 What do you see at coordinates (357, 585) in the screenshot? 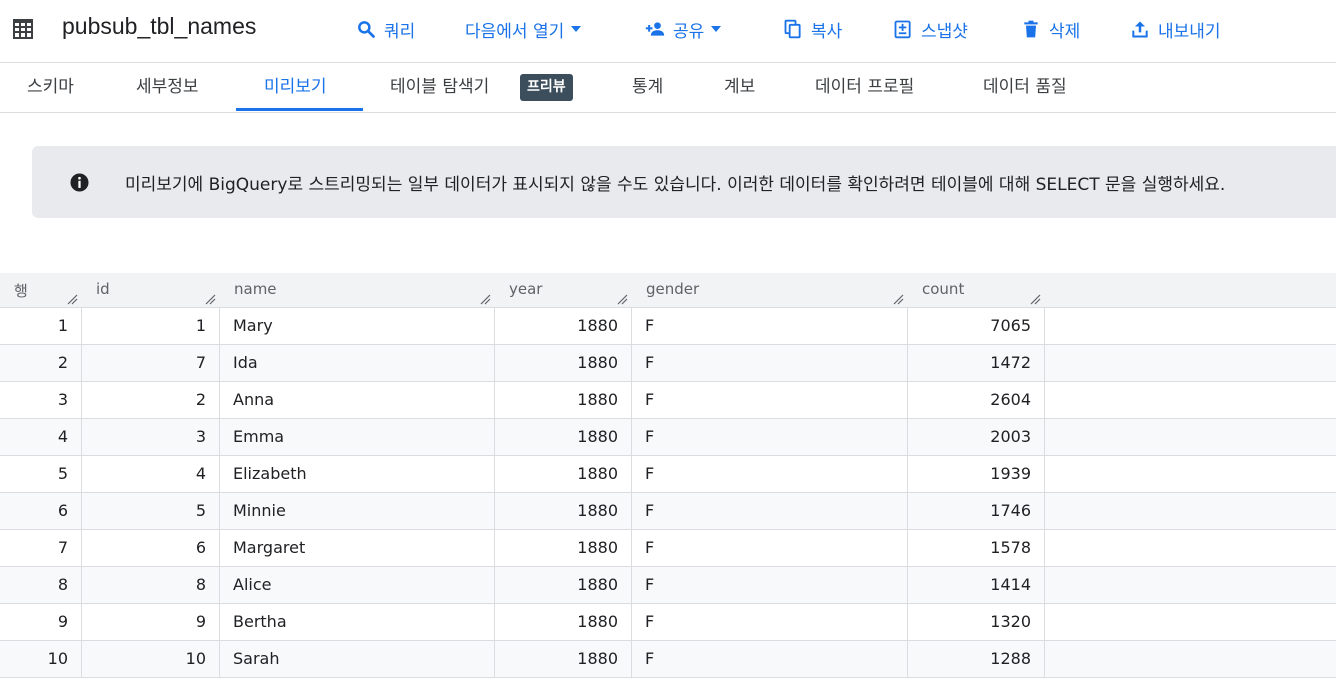
I see `name-cell: Alice` at bounding box center [357, 585].